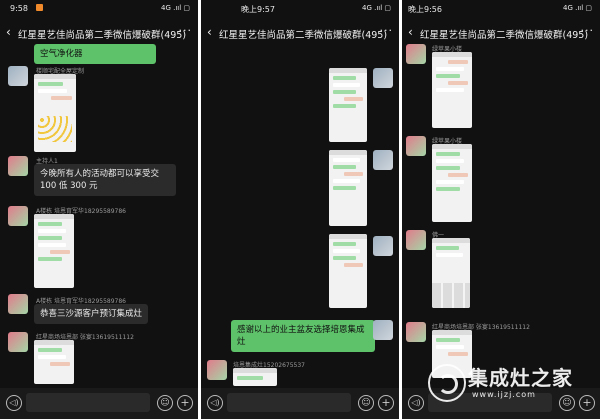 This screenshot has width=600, height=419. I want to click on watermark-name: 集成灶之家, so click(520, 378).